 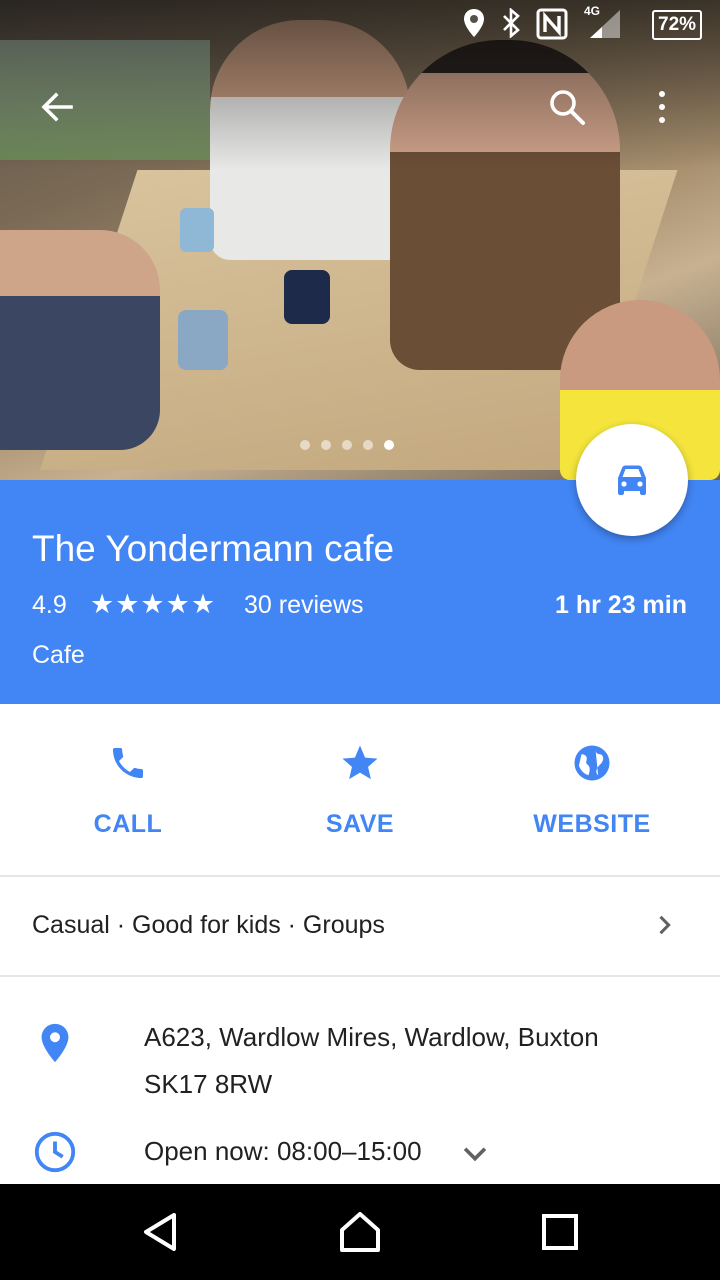 I want to click on more-options-button, so click(x=661, y=107).